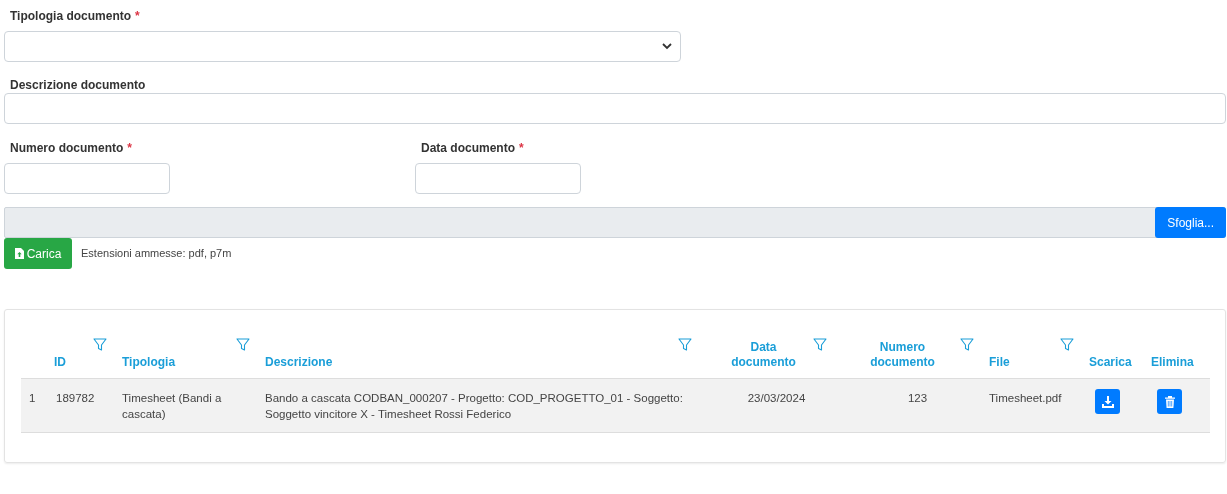 This screenshot has height=494, width=1227. What do you see at coordinates (342, 46) in the screenshot?
I see `select-field` at bounding box center [342, 46].